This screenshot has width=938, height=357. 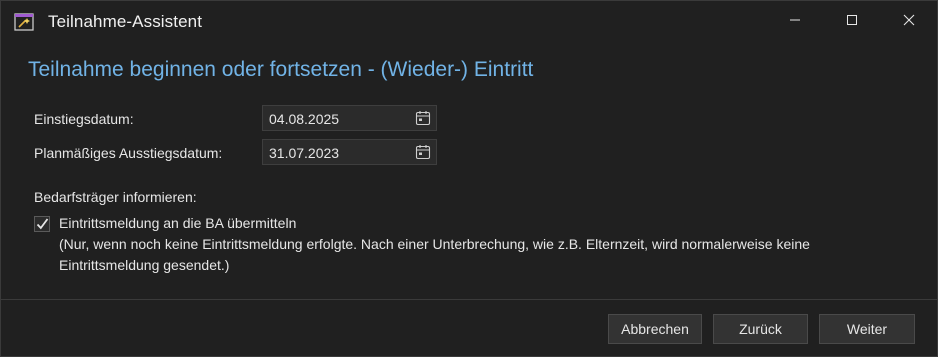 What do you see at coordinates (469, 299) in the screenshot?
I see `footer-divider` at bounding box center [469, 299].